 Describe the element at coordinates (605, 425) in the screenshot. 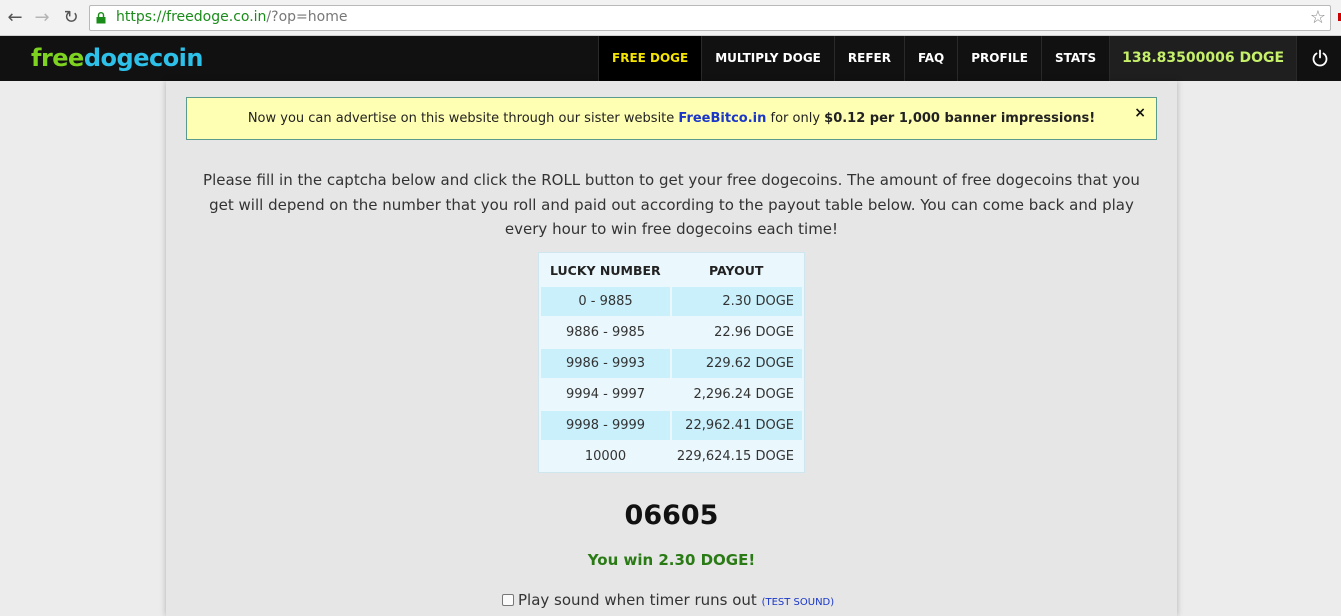

I see `lucky-number-cell: 9998 - 9999` at that location.